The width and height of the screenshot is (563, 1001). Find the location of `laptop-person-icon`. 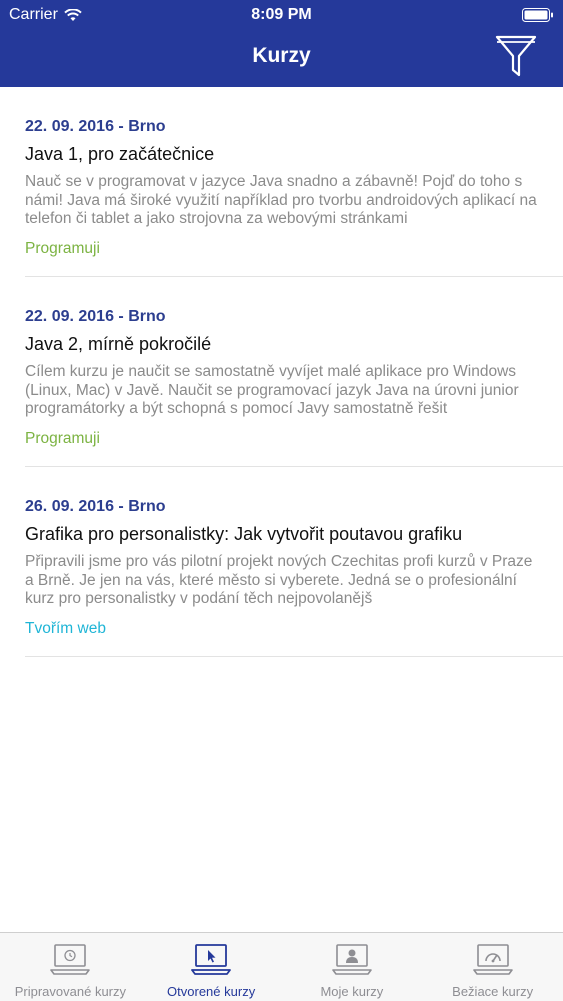

laptop-person-icon is located at coordinates (352, 959).